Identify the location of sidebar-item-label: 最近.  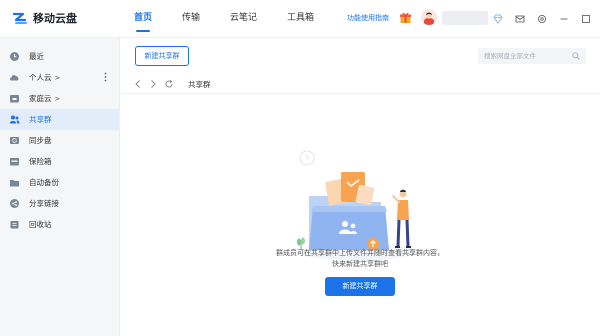
(36, 56).